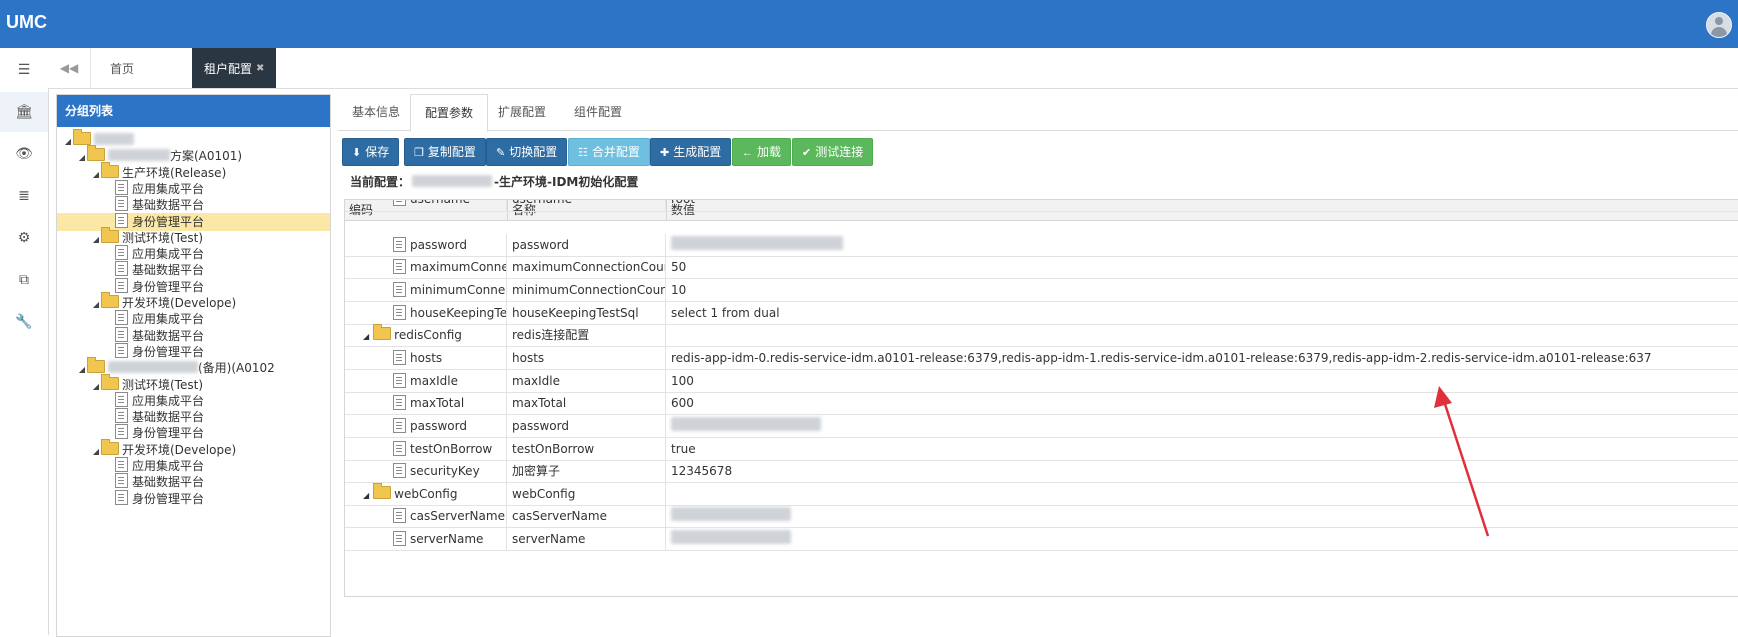  Describe the element at coordinates (566, 182) in the screenshot. I see `current-config-suffix: -生产环境-IDM初始化配置` at that location.